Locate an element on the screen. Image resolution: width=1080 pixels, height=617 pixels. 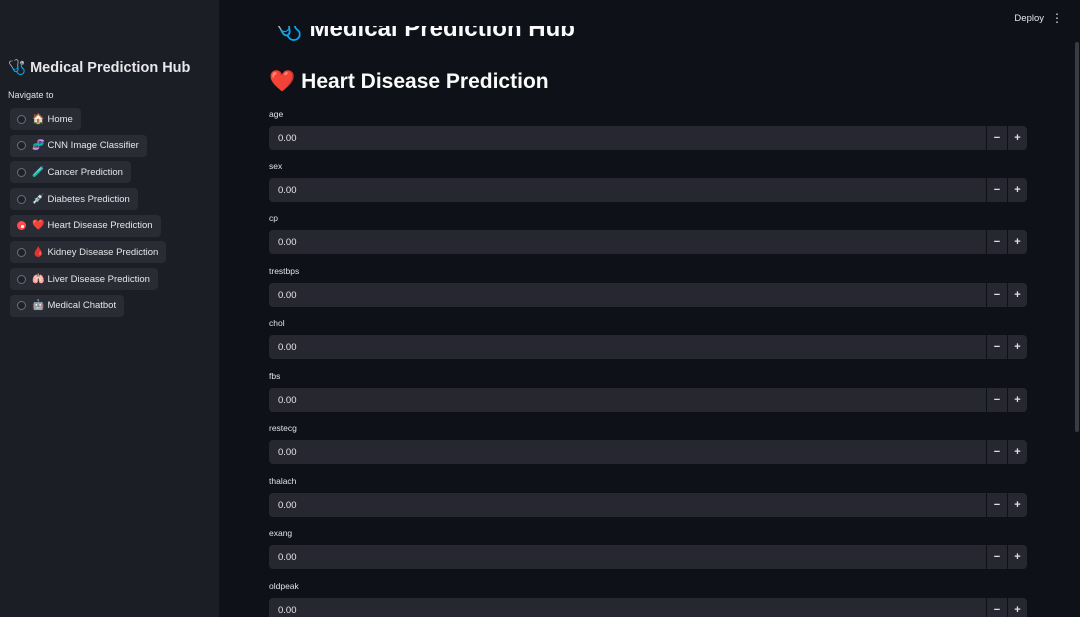
sidebar-app-title: 🩺 Medical Prediction Hub is located at coordinates (99, 67).